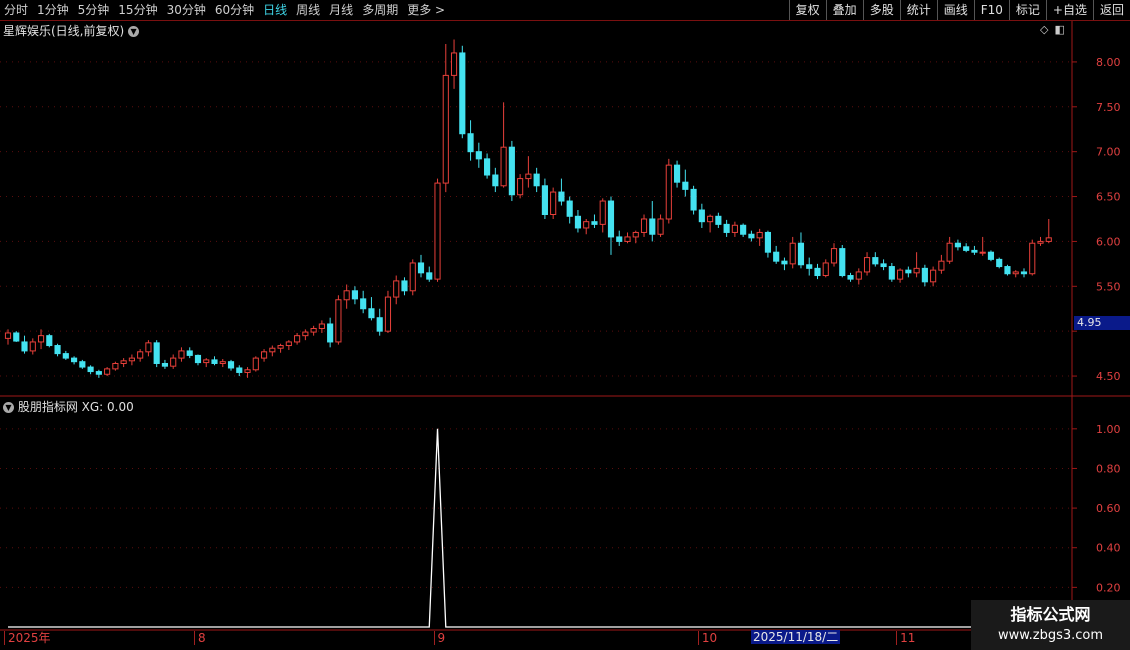 This screenshot has width=1130, height=650. Describe the element at coordinates (1108, 286) in the screenshot. I see `price-tick-label: 5.50` at that location.